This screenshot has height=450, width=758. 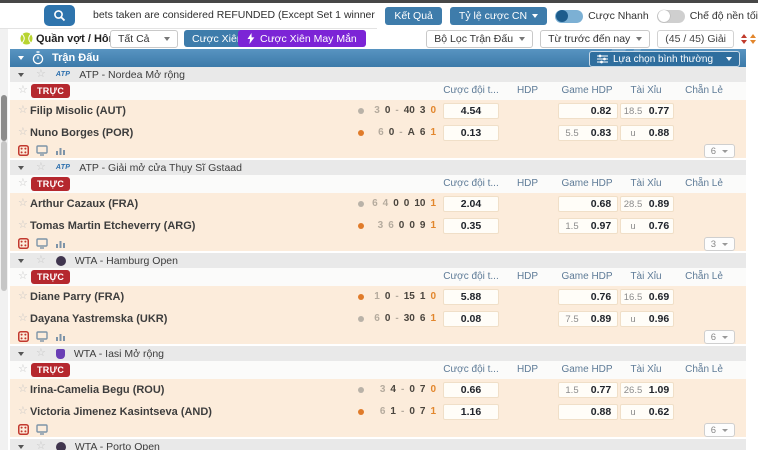 I want to click on over-under-odds: 16.5 0.69, so click(x=647, y=297).